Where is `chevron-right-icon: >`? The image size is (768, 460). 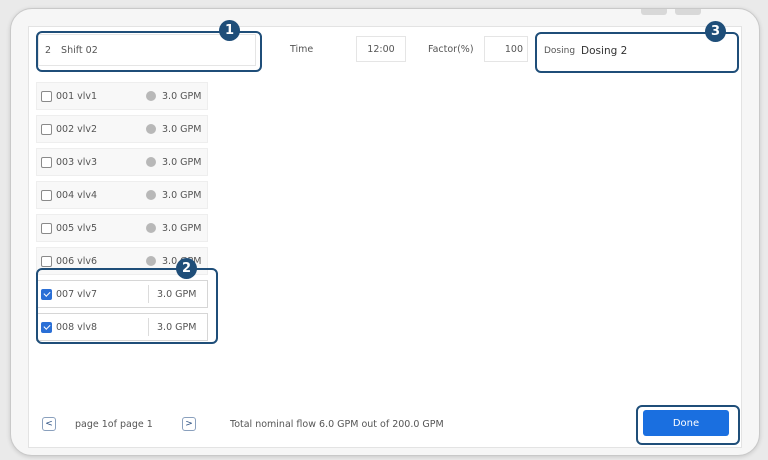 chevron-right-icon: > is located at coordinates (189, 424).